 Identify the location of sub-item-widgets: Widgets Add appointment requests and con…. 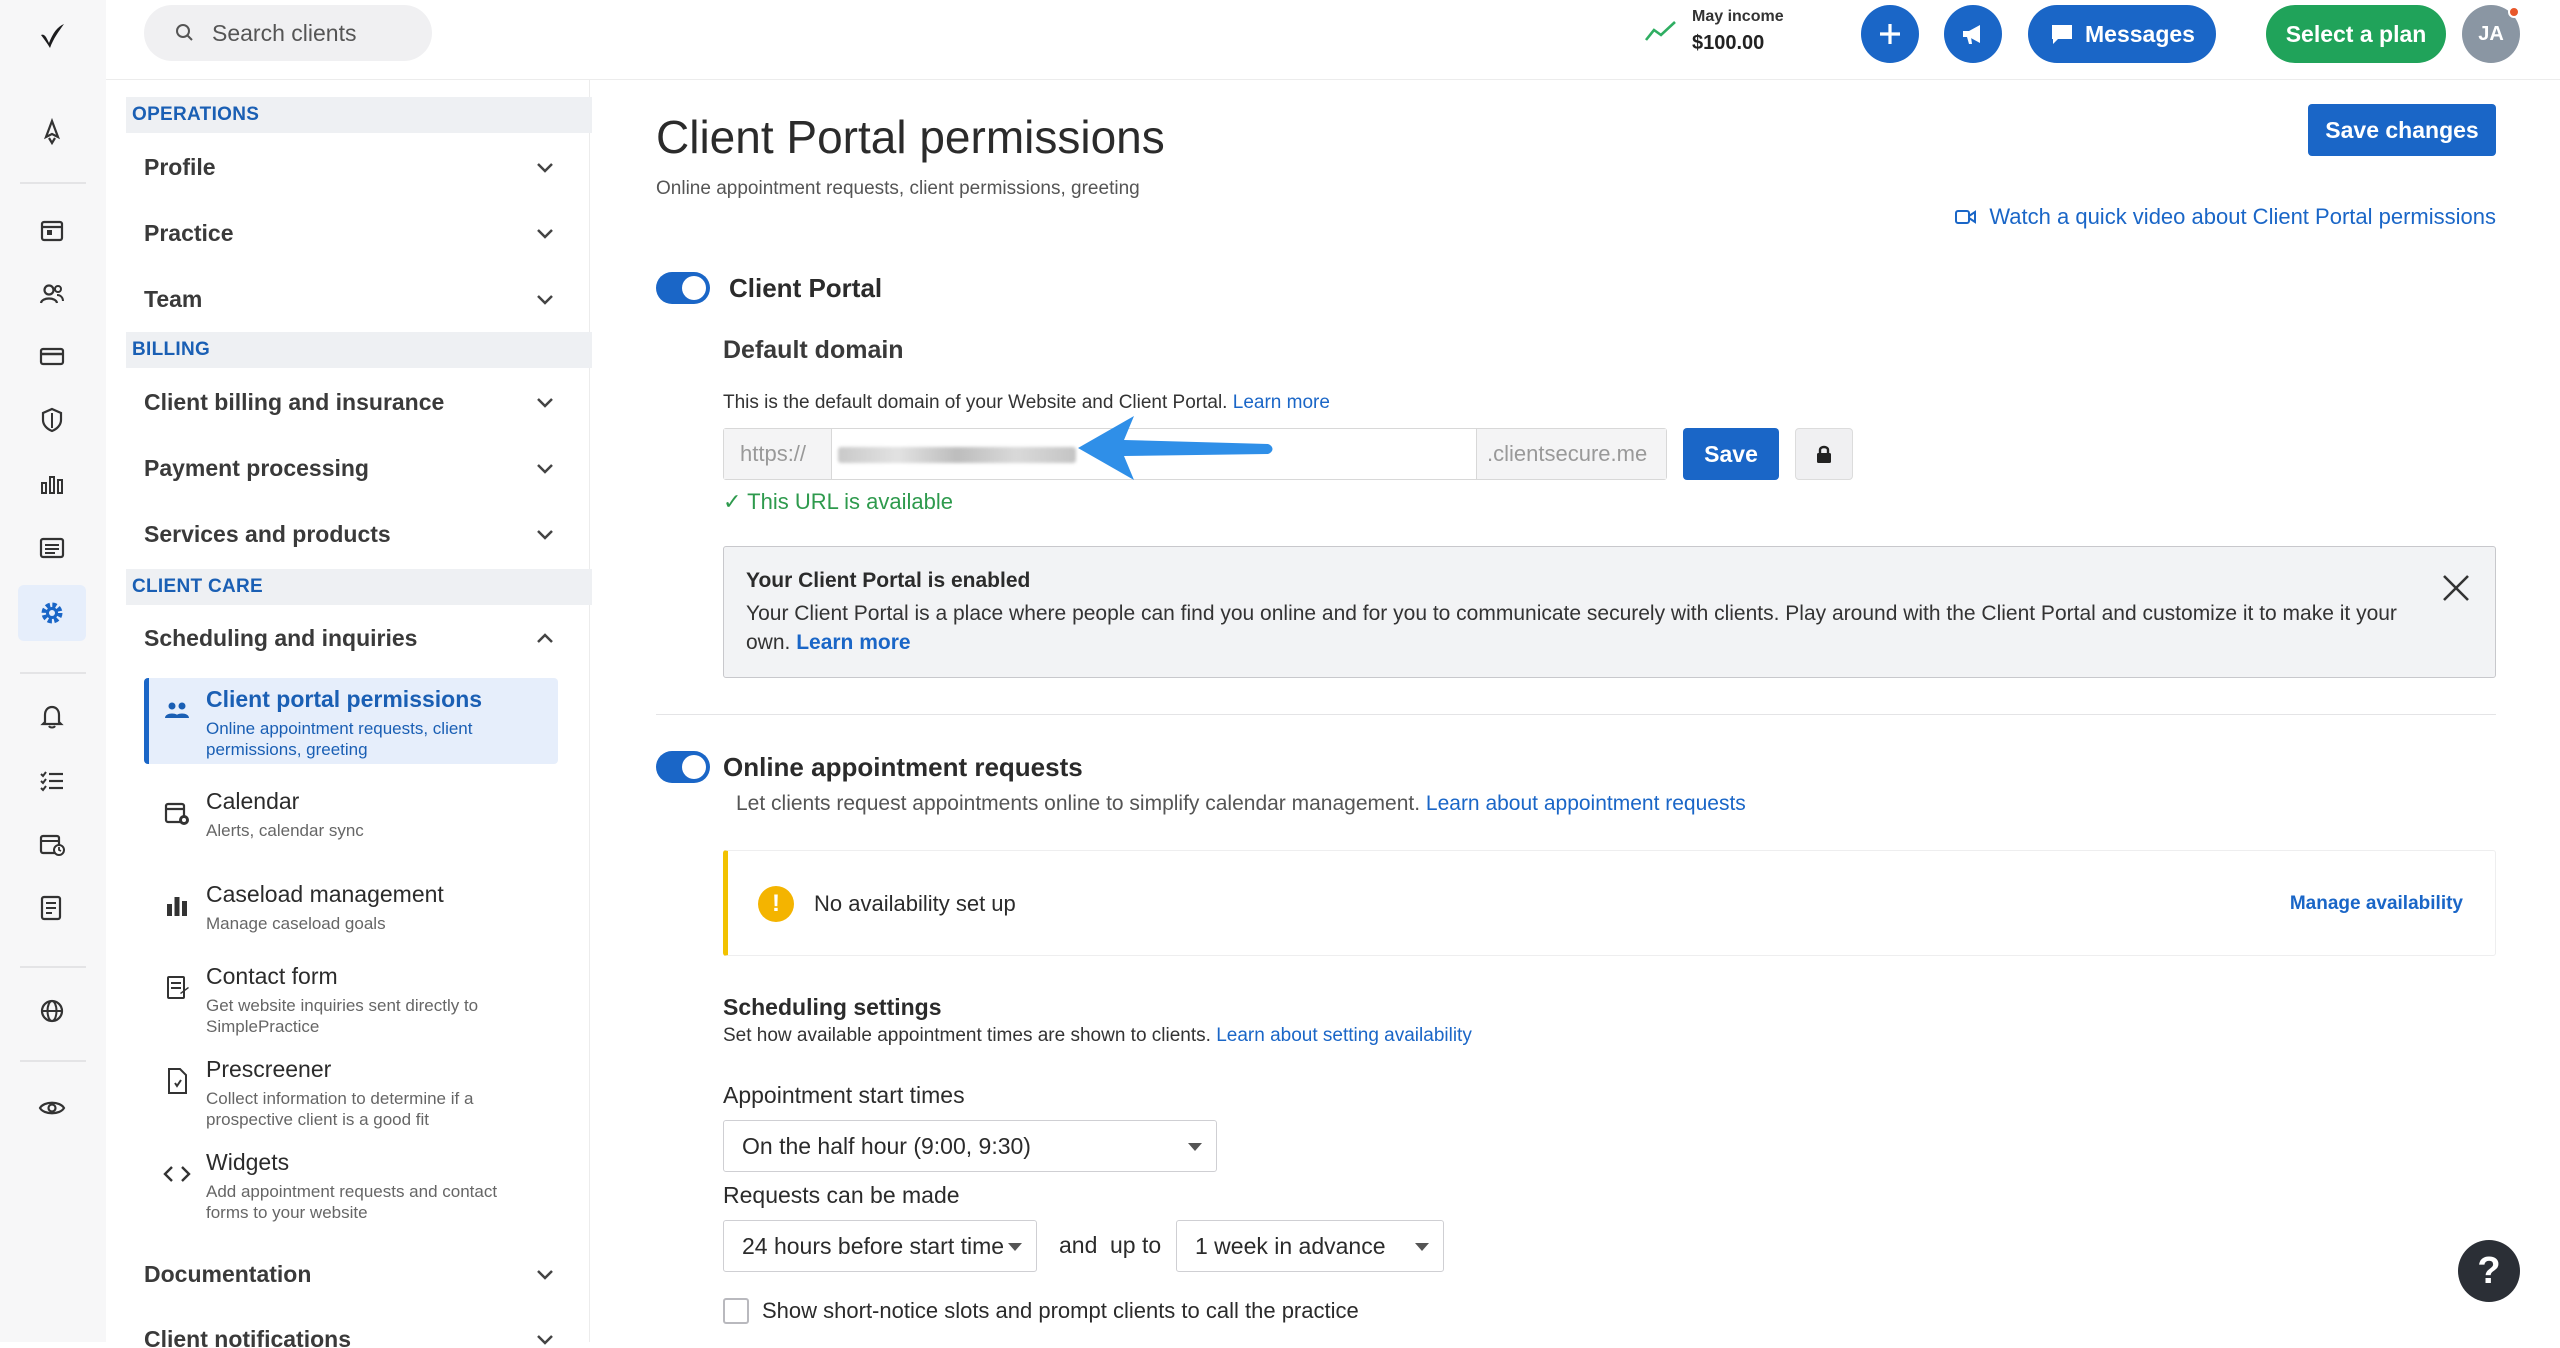
(351, 1187).